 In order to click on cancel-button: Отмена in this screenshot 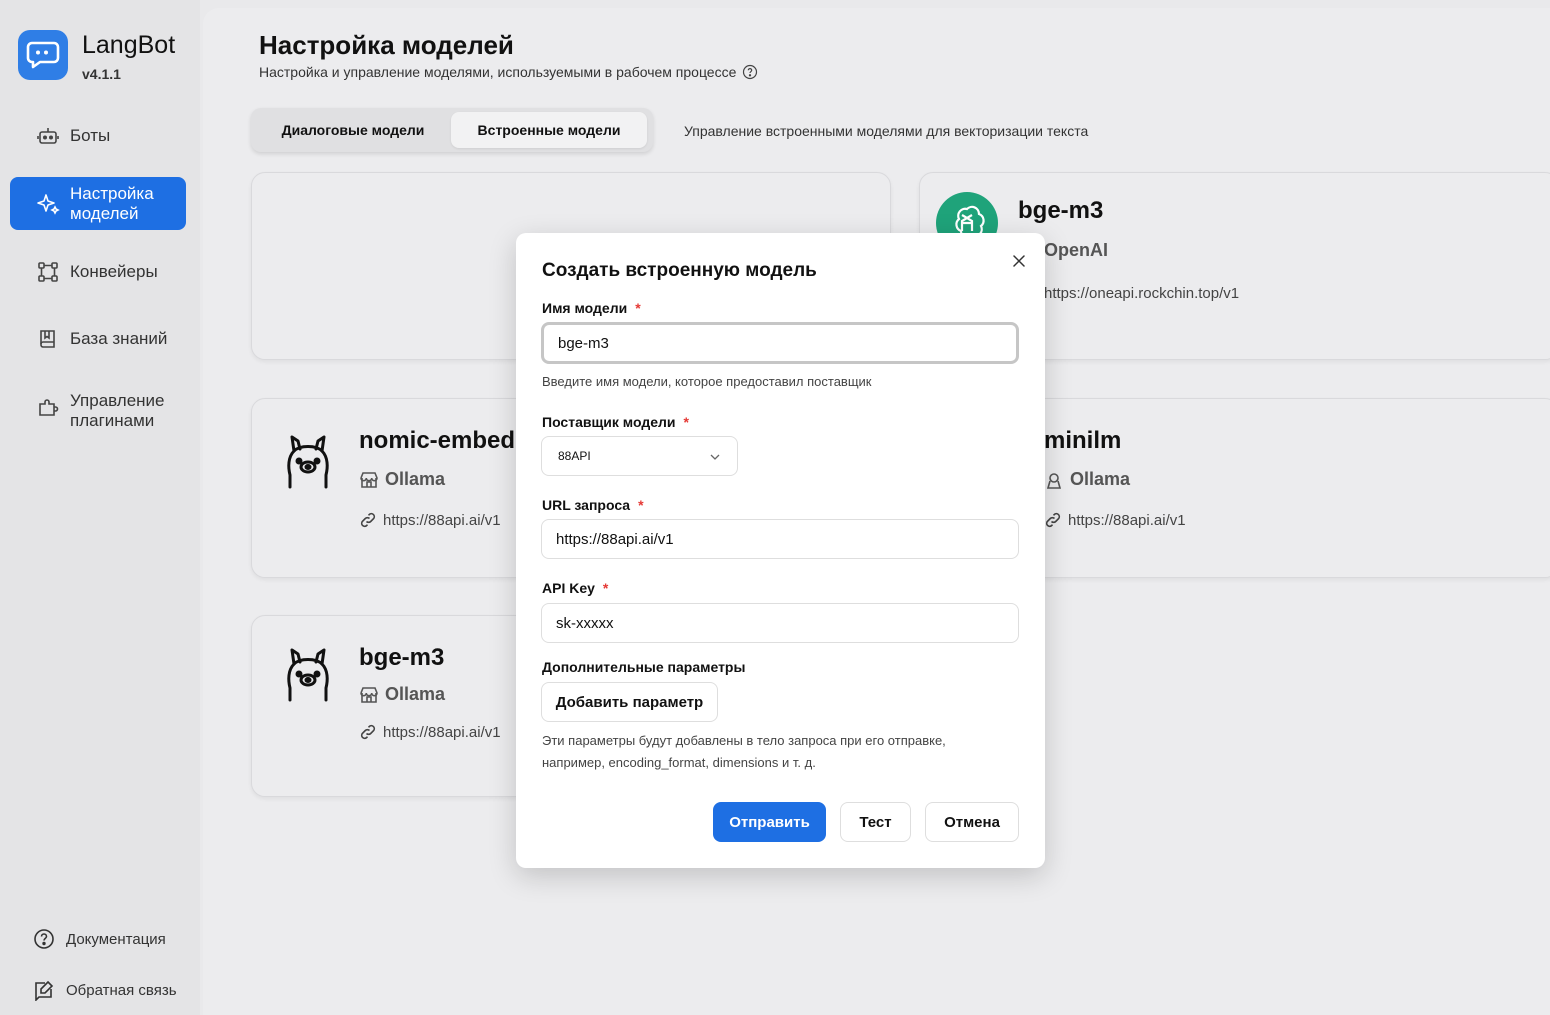, I will do `click(972, 822)`.